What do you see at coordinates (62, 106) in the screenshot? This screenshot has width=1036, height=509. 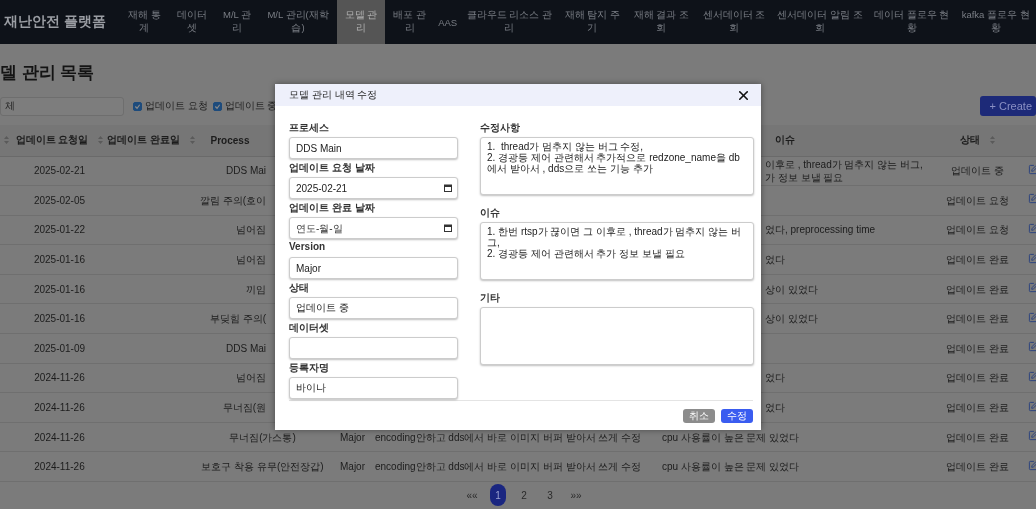 I see `search-field: 체` at bounding box center [62, 106].